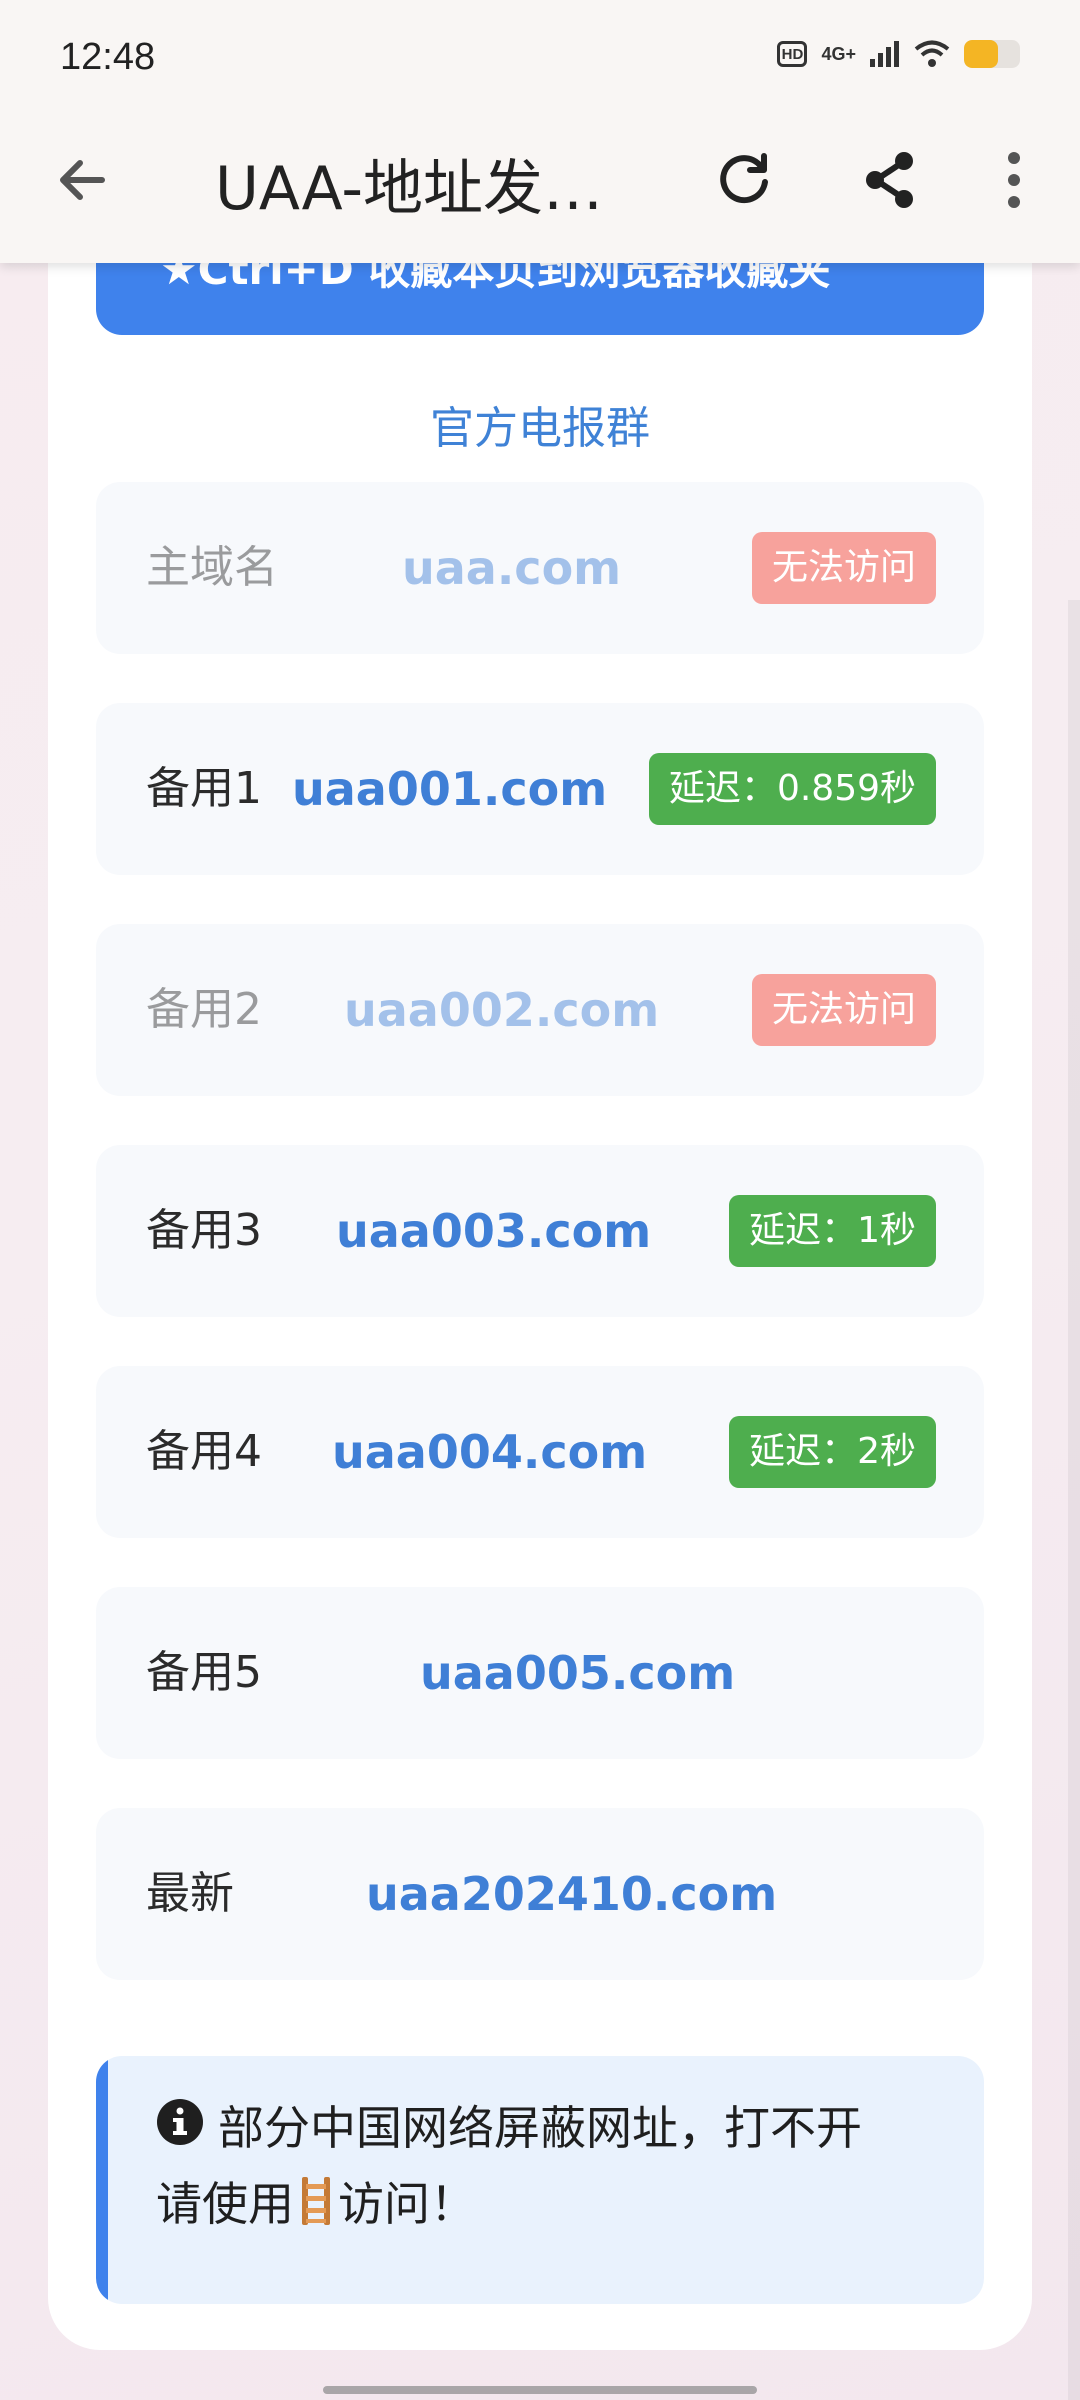 This screenshot has height=2400, width=1080. Describe the element at coordinates (204, 1672) in the screenshot. I see `domain-label: 备用5` at that location.